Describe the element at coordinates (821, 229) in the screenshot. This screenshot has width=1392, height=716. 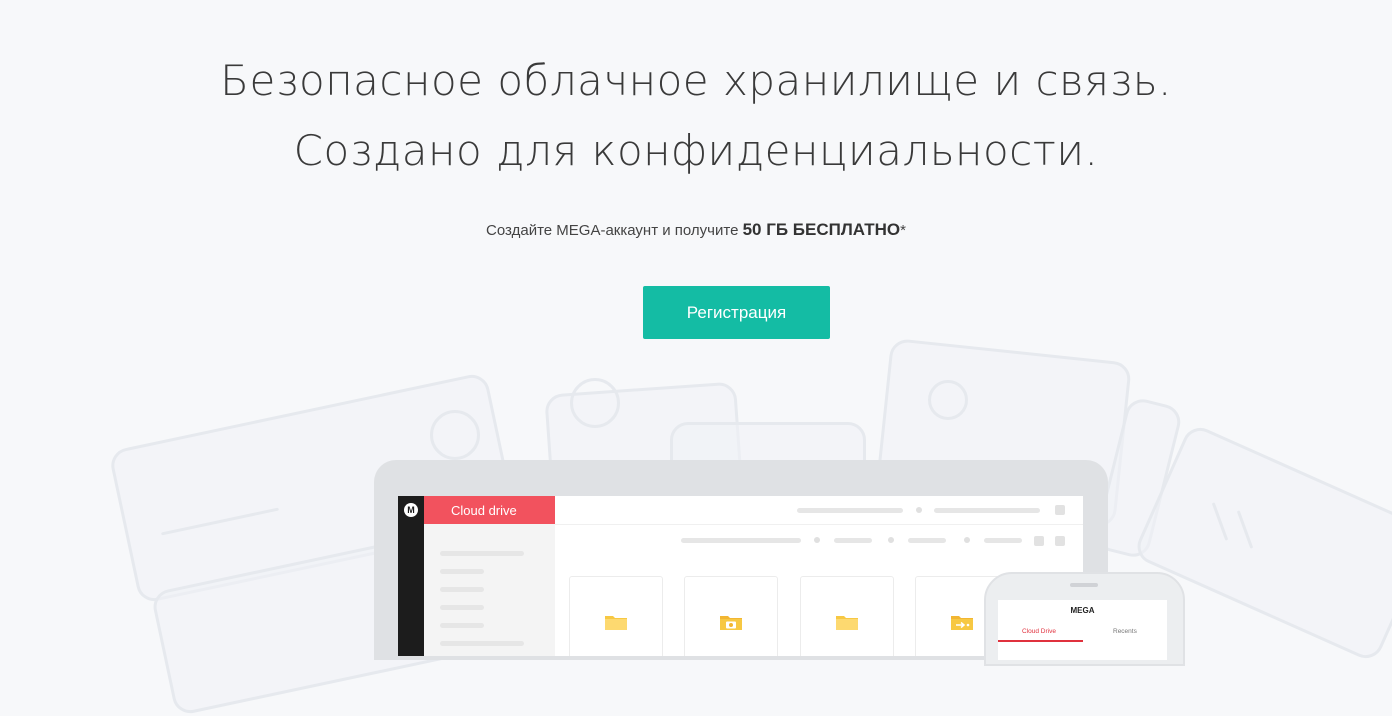
I see `offer-highlight: 50 ГБ БЕСПЛАТНО` at that location.